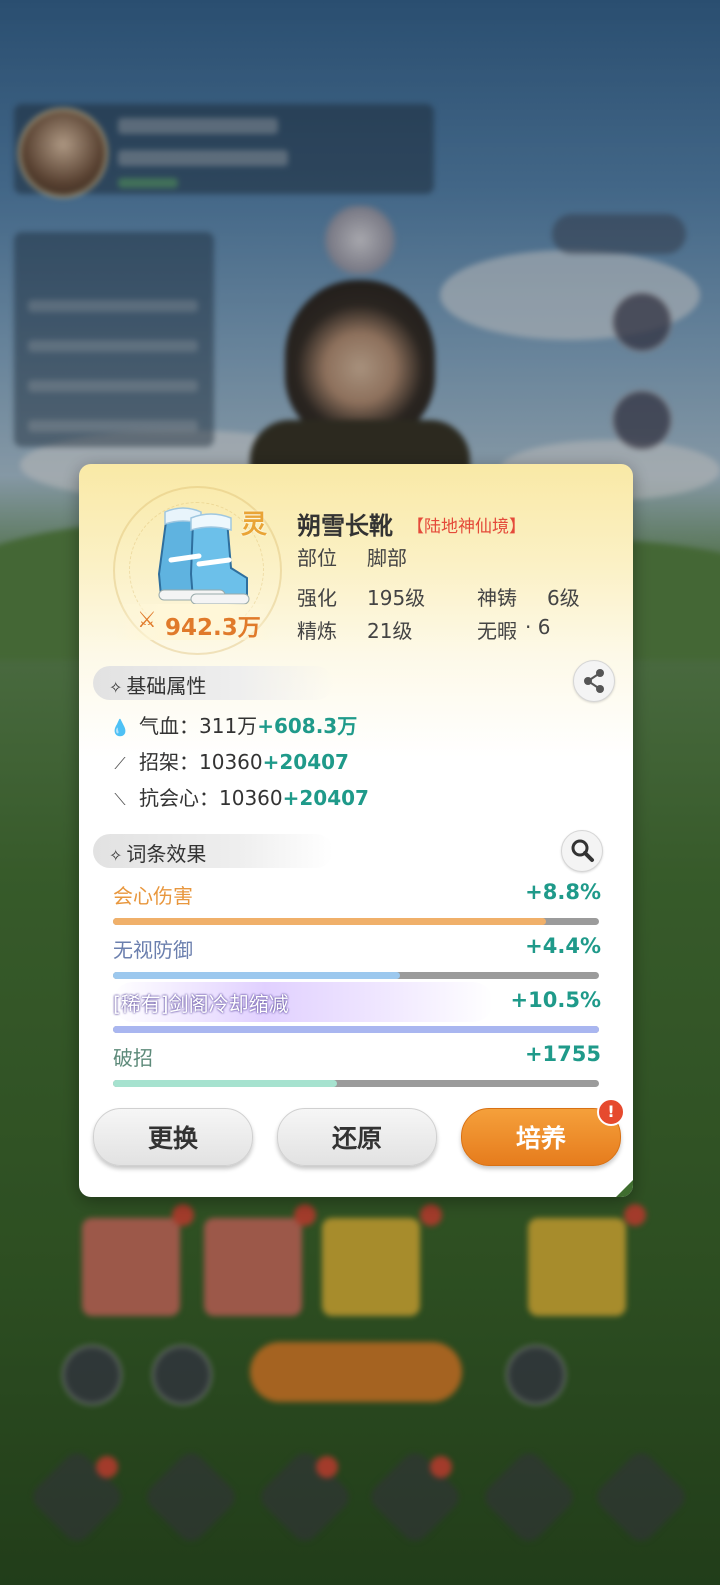 The height and width of the screenshot is (1585, 720). What do you see at coordinates (203, 556) in the screenshot?
I see `boots-icon` at bounding box center [203, 556].